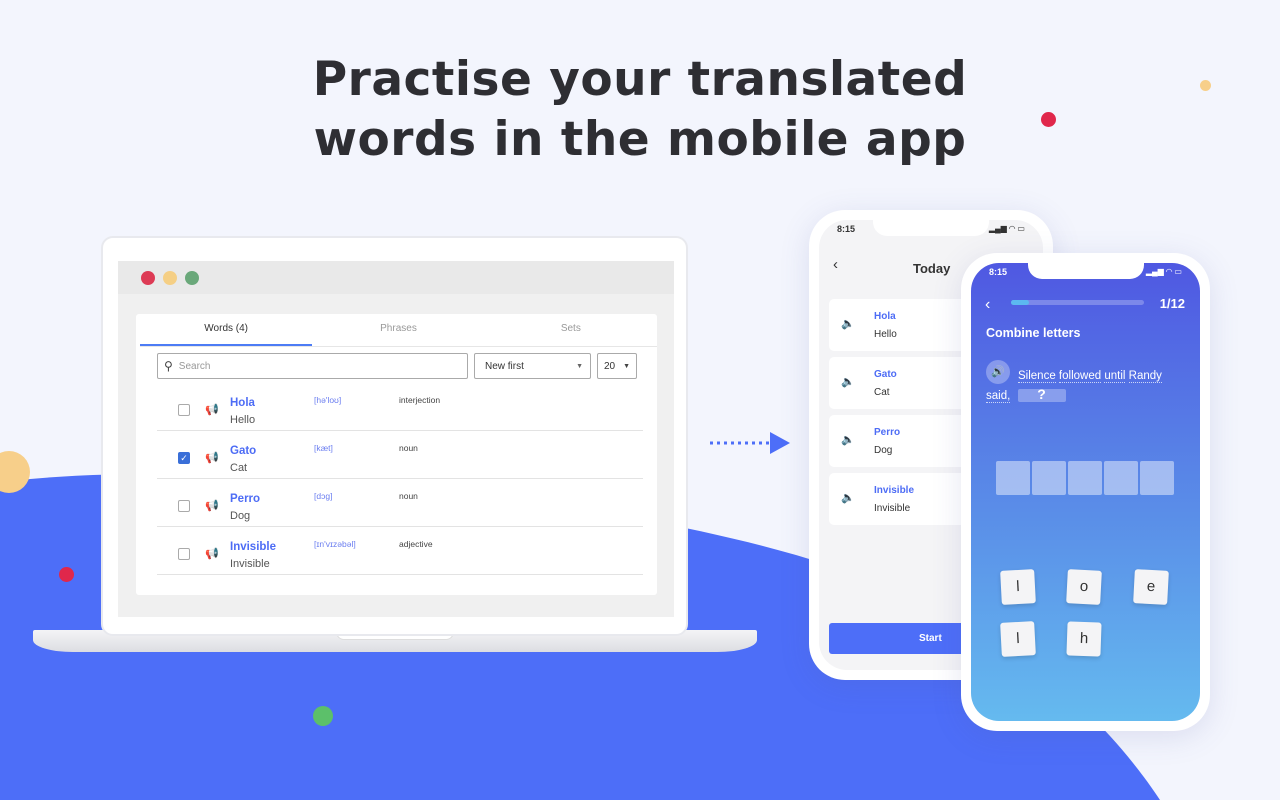 This screenshot has height=800, width=1280. I want to click on tab-bar: Words (4) Phrases Sets, so click(398, 330).